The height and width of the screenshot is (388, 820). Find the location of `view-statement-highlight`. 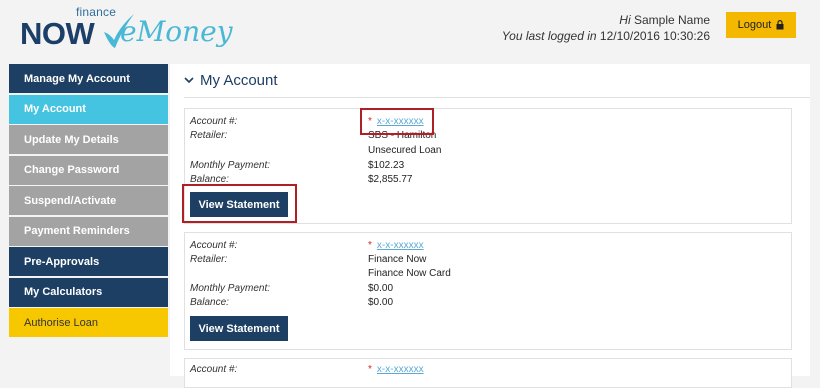

view-statement-highlight is located at coordinates (239, 203).